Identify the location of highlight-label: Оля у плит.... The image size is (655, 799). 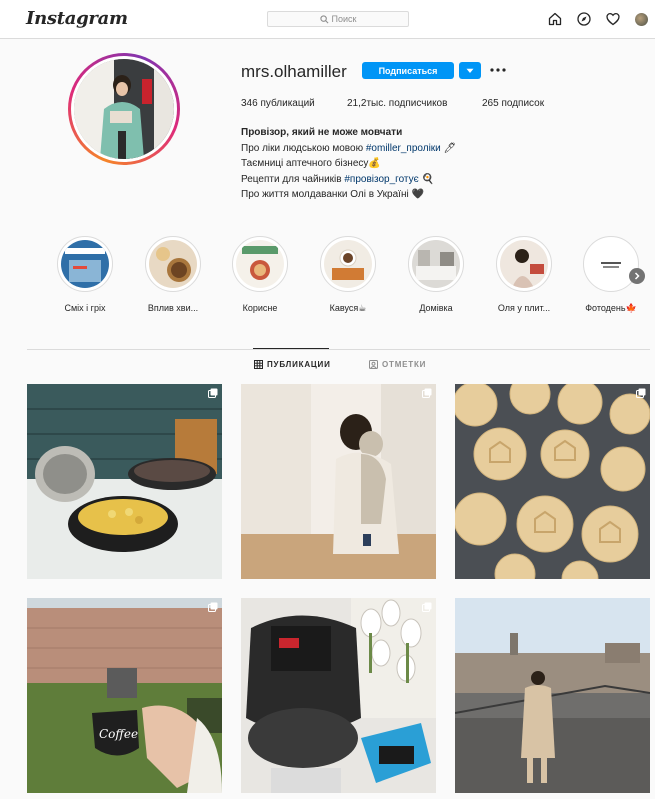
(524, 308).